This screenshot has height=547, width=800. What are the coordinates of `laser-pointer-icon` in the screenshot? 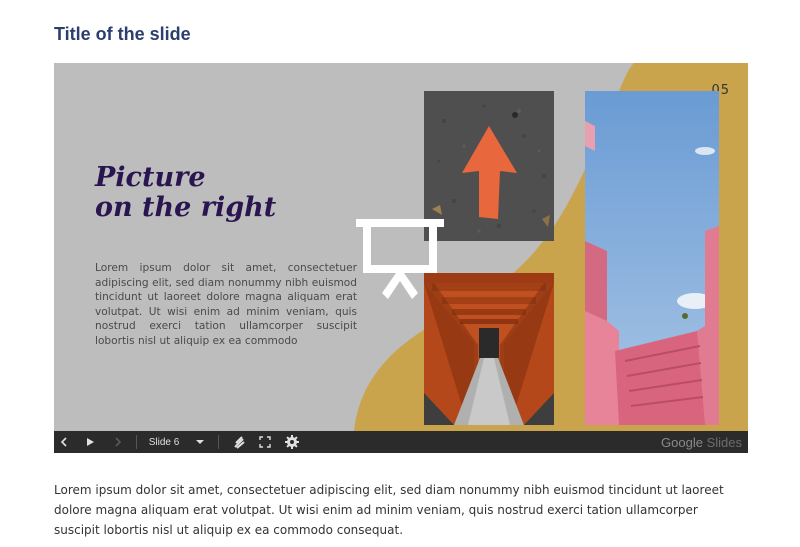 It's located at (239, 442).